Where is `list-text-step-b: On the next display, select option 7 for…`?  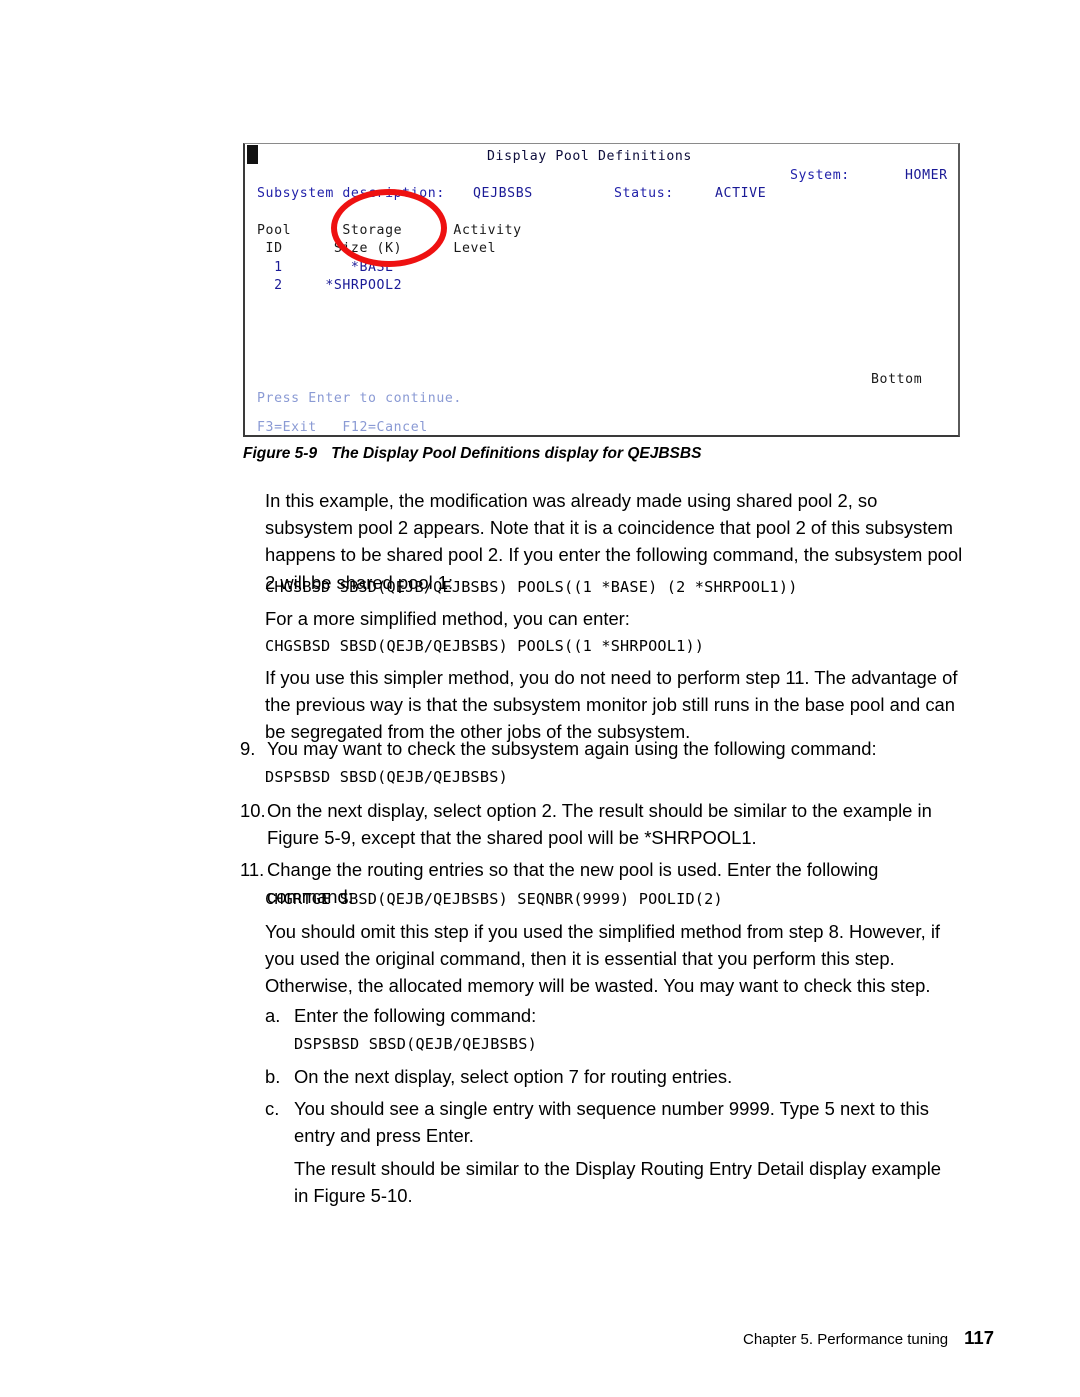
list-text-step-b: On the next display, select option 7 for… is located at coordinates (513, 1076).